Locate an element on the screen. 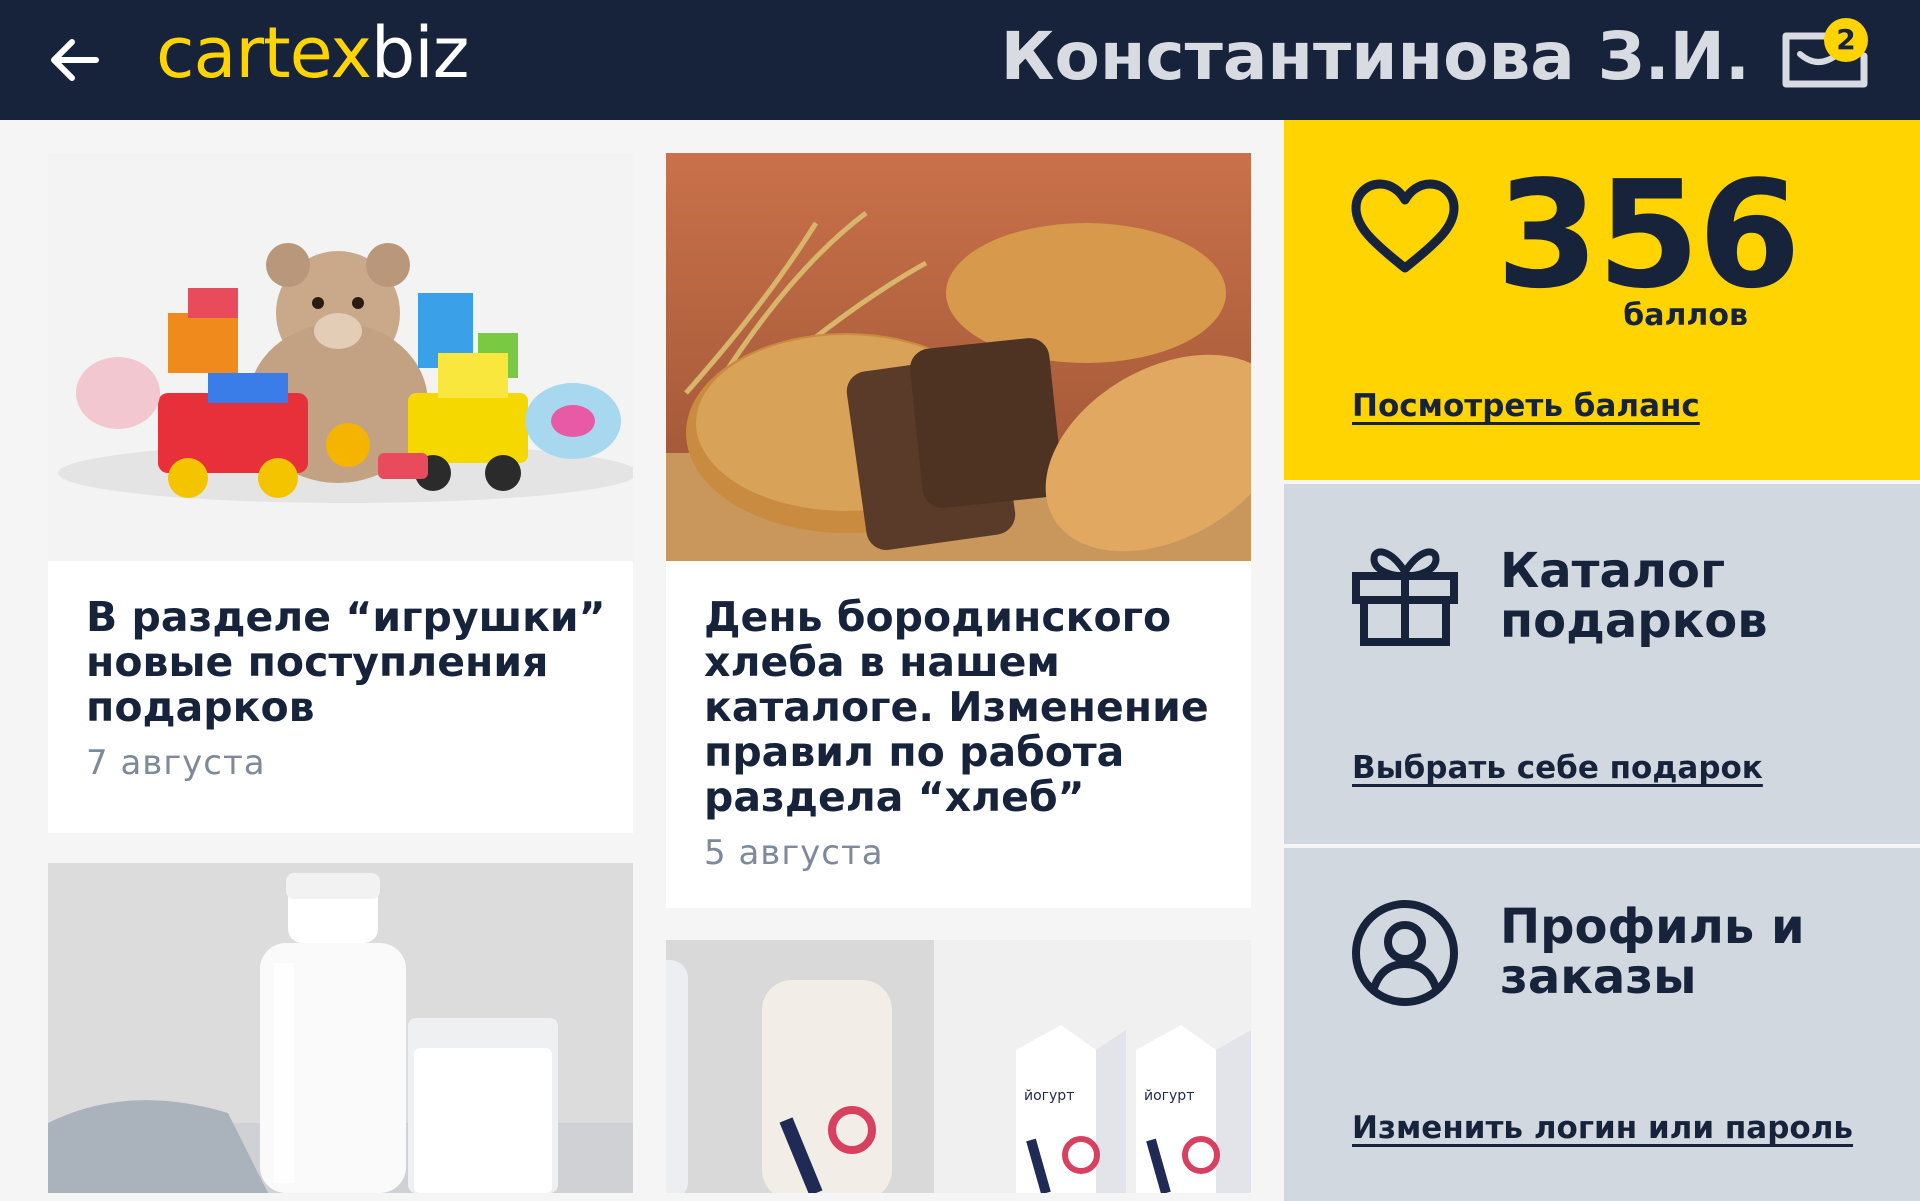 This screenshot has height=1201, width=1920. back-arrow-icon is located at coordinates (74, 60).